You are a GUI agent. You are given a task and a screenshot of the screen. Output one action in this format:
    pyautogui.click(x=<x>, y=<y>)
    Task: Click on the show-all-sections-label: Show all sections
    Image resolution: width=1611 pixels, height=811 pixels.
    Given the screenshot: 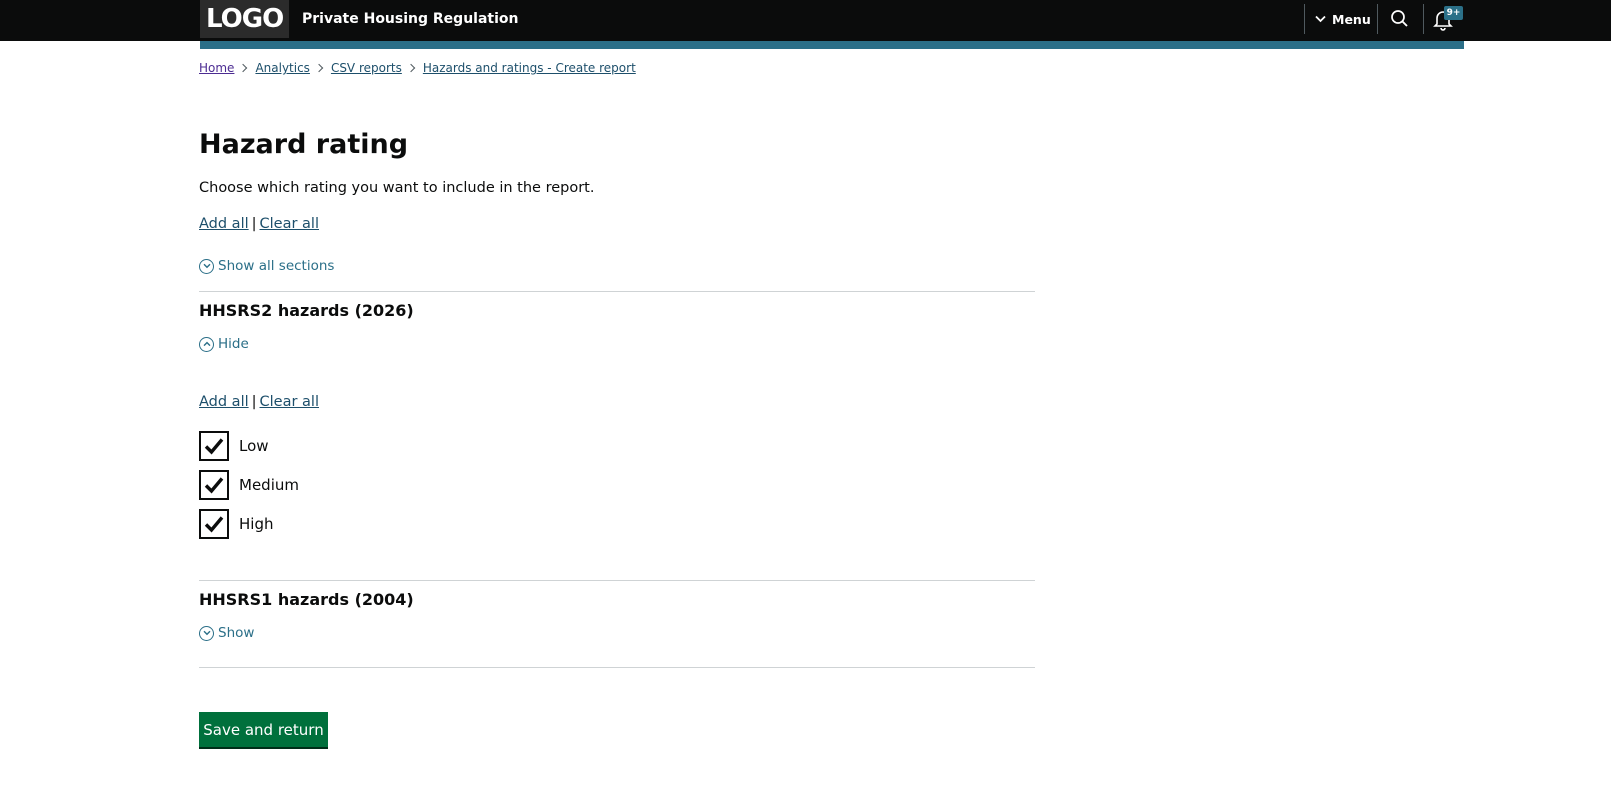 What is the action you would take?
    pyautogui.click(x=276, y=266)
    